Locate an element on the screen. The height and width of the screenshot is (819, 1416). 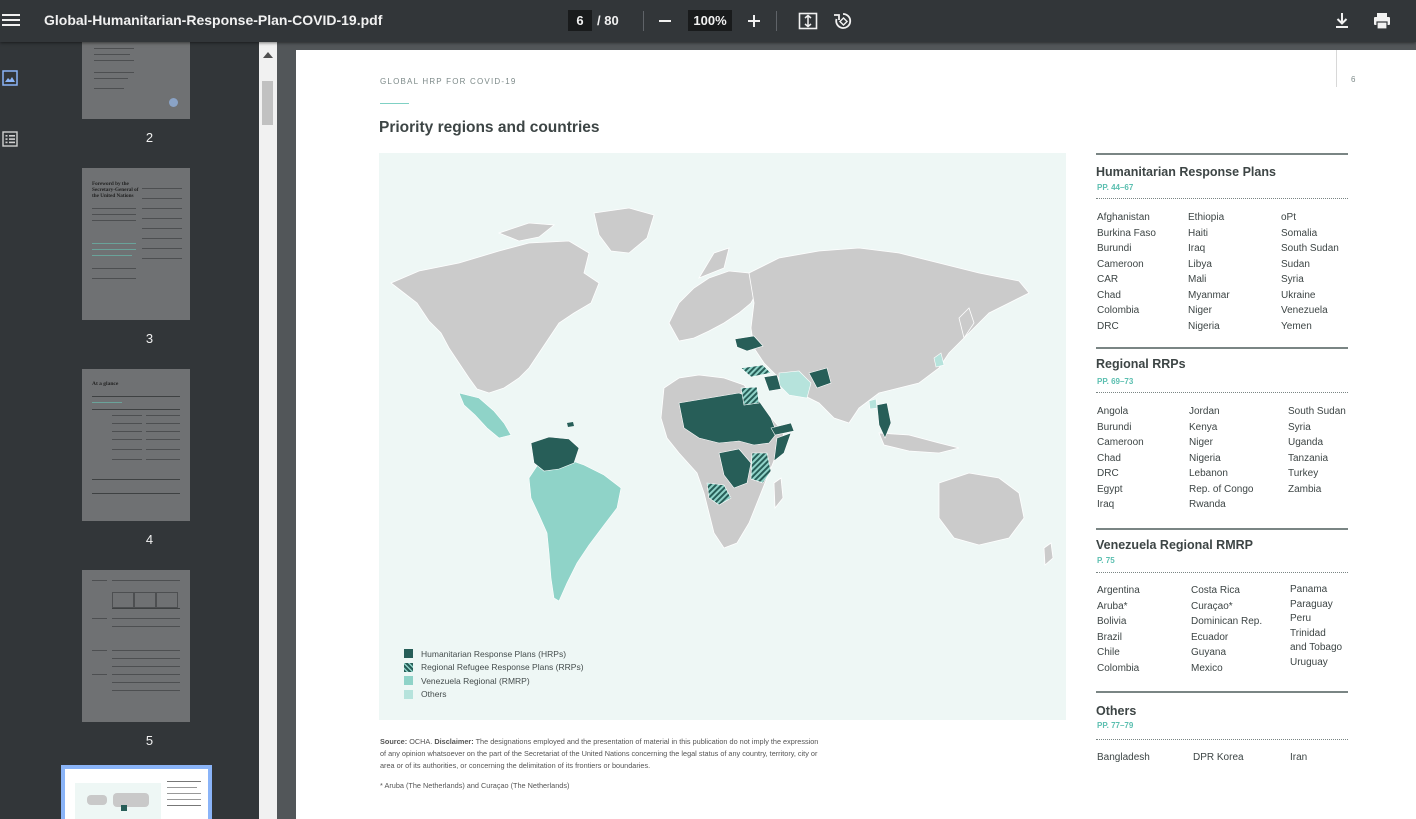
print-icon is located at coordinates (1382, 21).